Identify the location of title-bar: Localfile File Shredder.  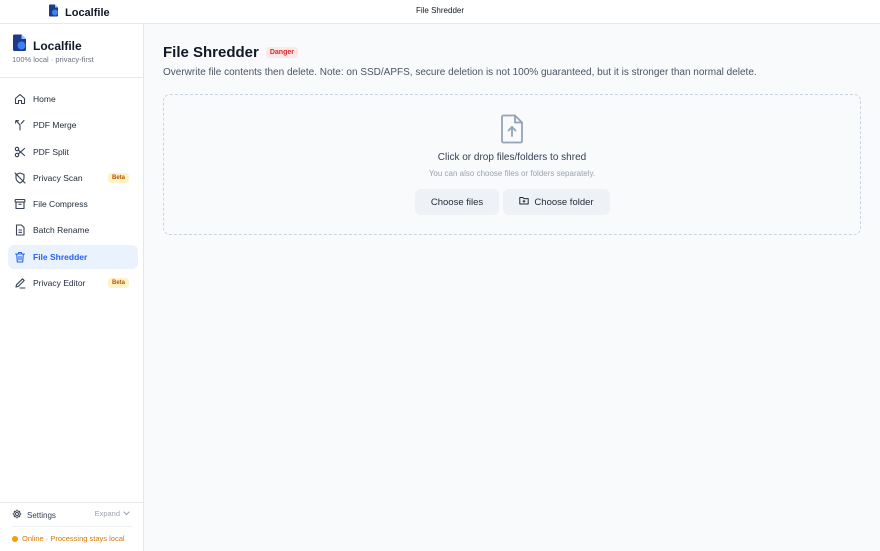
(440, 12).